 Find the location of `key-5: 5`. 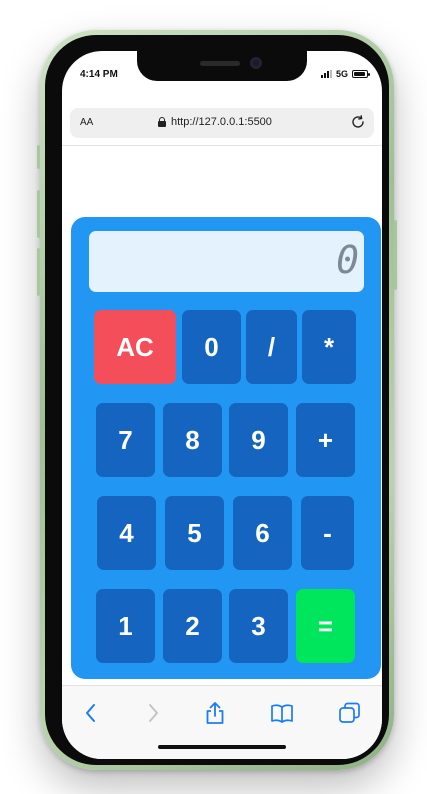

key-5: 5 is located at coordinates (194, 533).